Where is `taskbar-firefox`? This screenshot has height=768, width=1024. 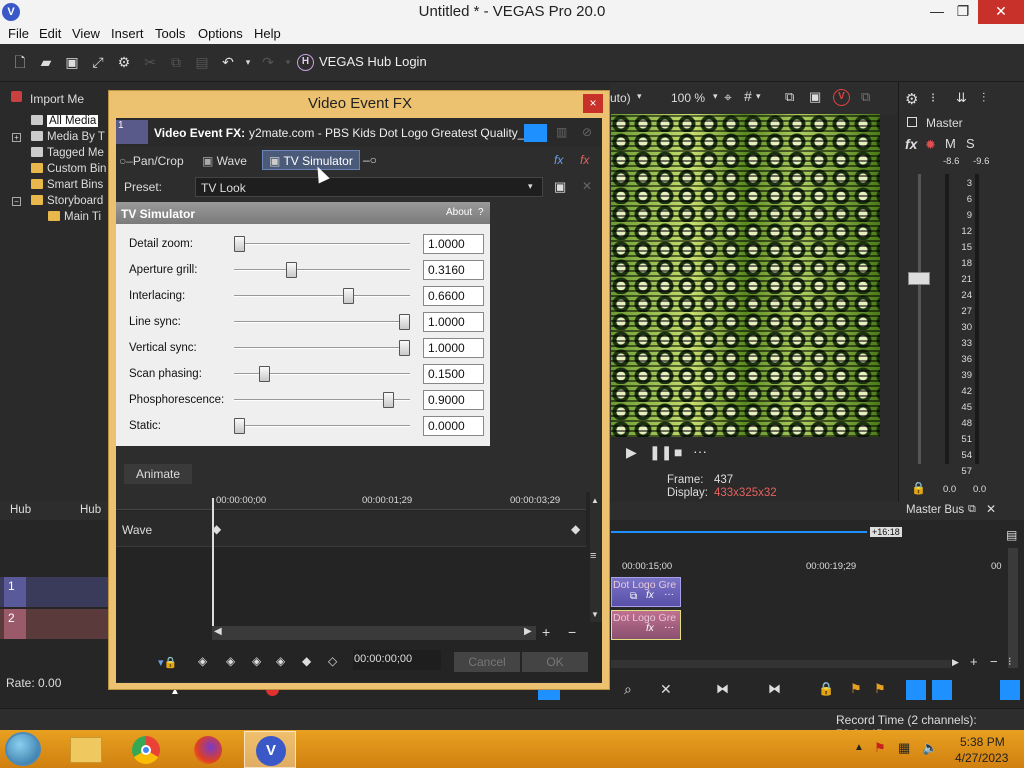 taskbar-firefox is located at coordinates (208, 749).